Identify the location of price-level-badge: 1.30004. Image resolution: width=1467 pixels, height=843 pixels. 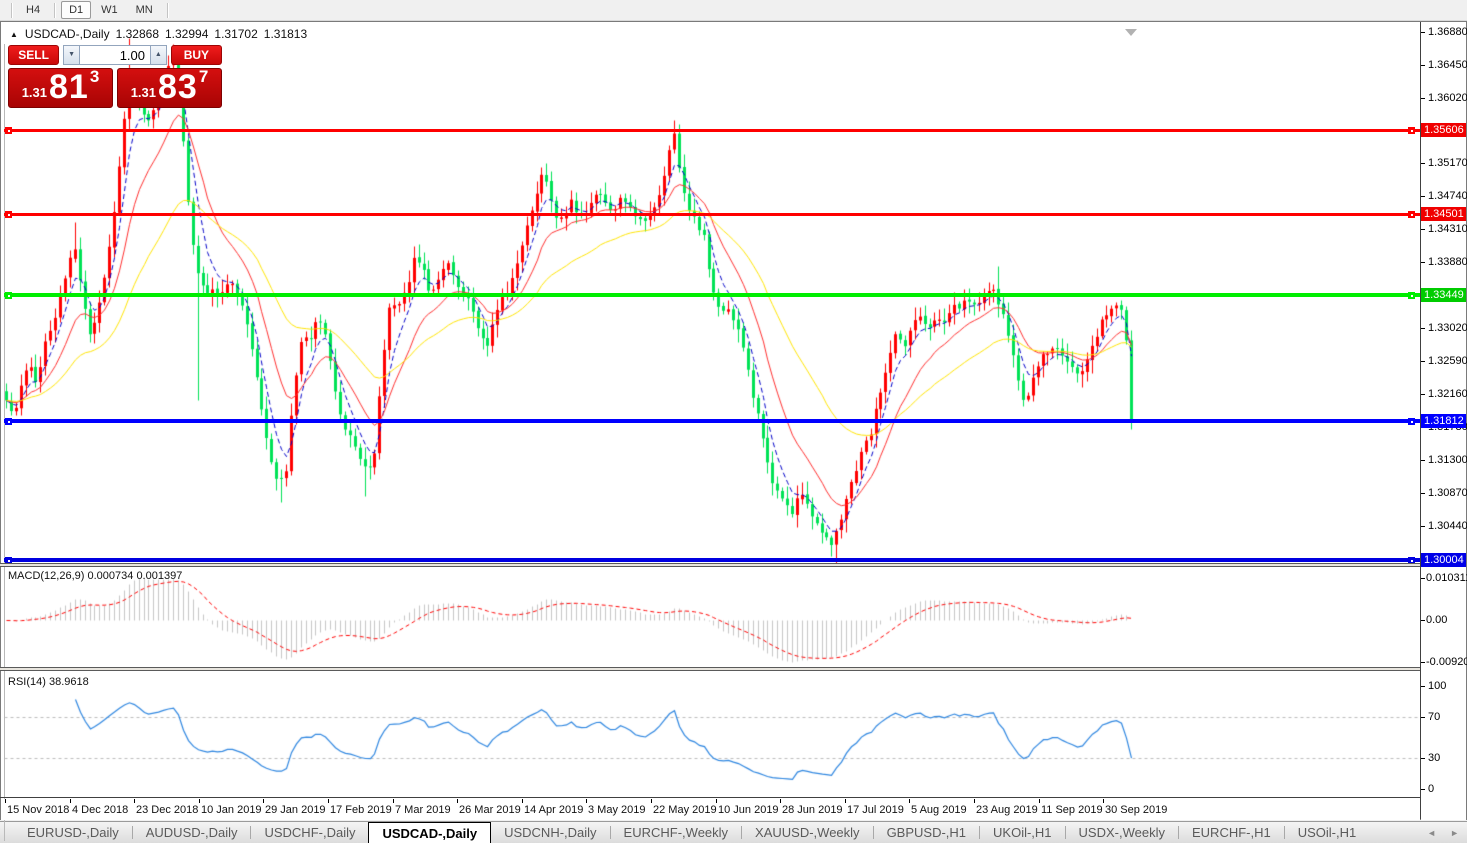
(1443, 560).